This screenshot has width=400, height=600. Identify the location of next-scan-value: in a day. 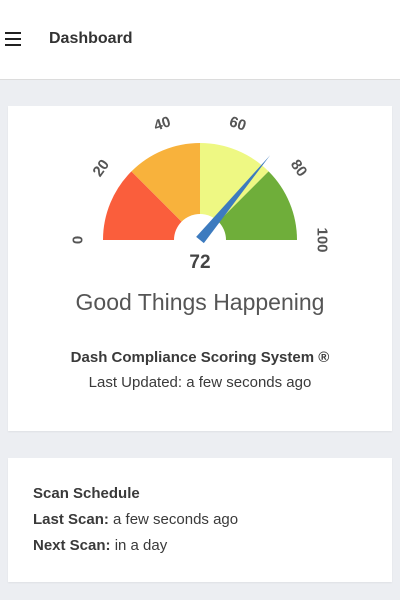
(141, 545).